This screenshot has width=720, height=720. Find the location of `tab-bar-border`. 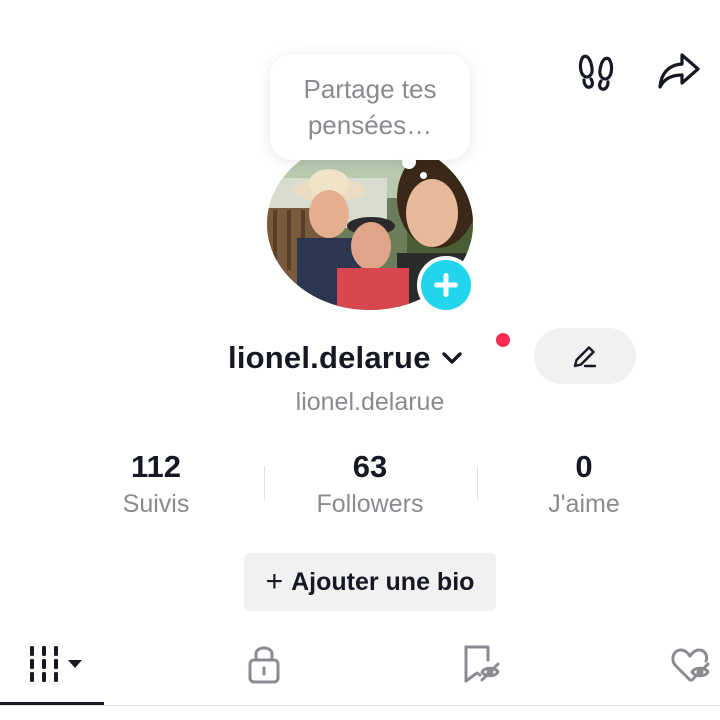

tab-bar-border is located at coordinates (360, 705).